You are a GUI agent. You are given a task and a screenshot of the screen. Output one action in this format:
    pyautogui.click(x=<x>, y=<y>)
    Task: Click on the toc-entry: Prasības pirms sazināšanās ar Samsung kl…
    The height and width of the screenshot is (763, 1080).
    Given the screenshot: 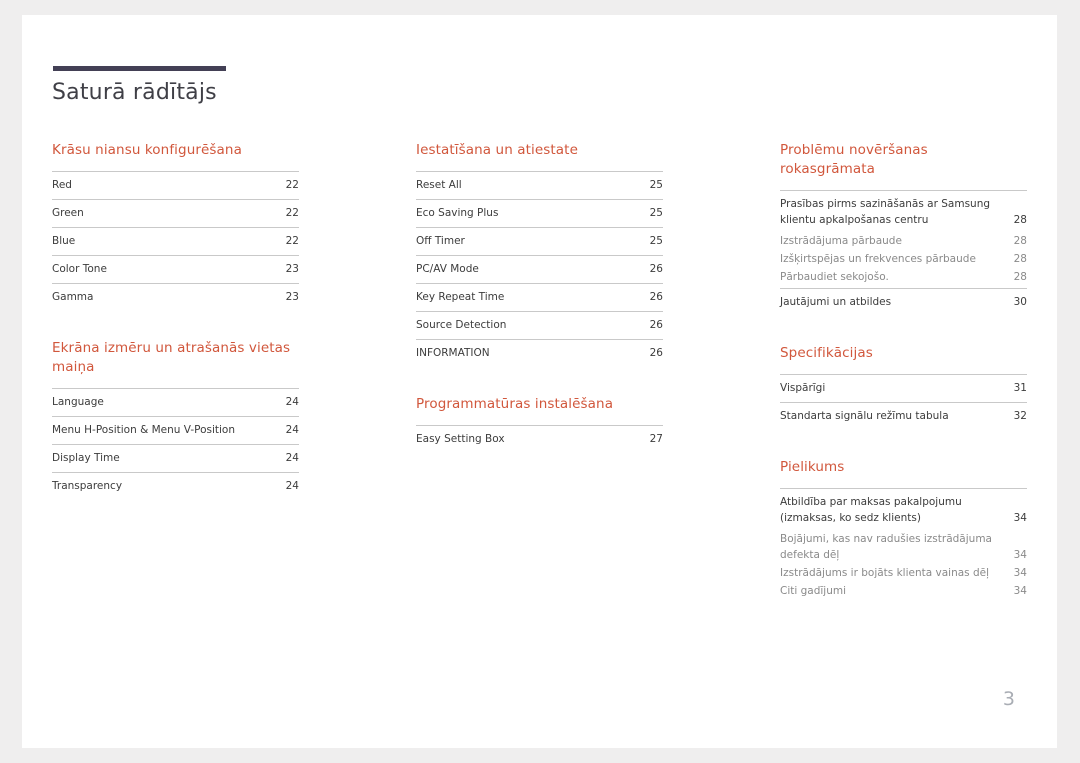 What is the action you would take?
    pyautogui.click(x=903, y=212)
    